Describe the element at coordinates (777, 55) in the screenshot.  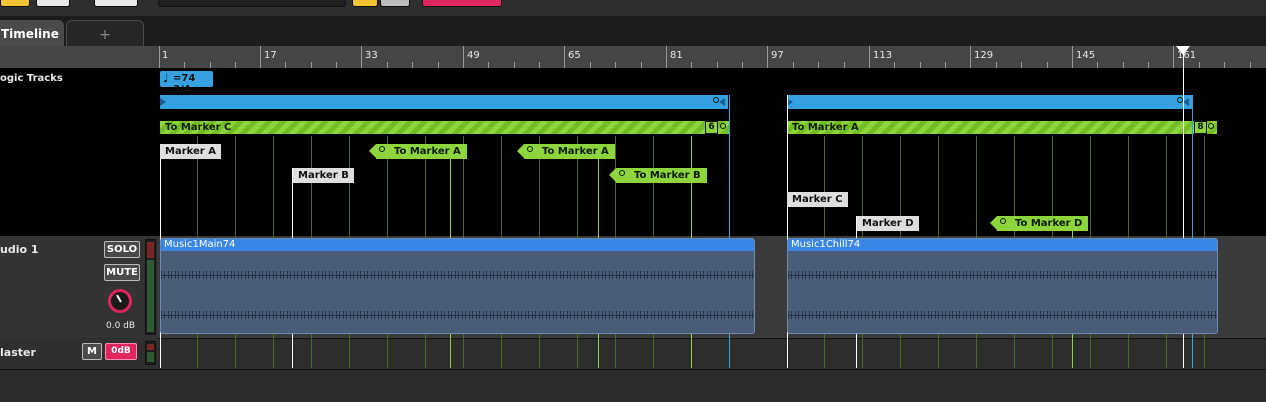
I see `ruler-label: 97` at that location.